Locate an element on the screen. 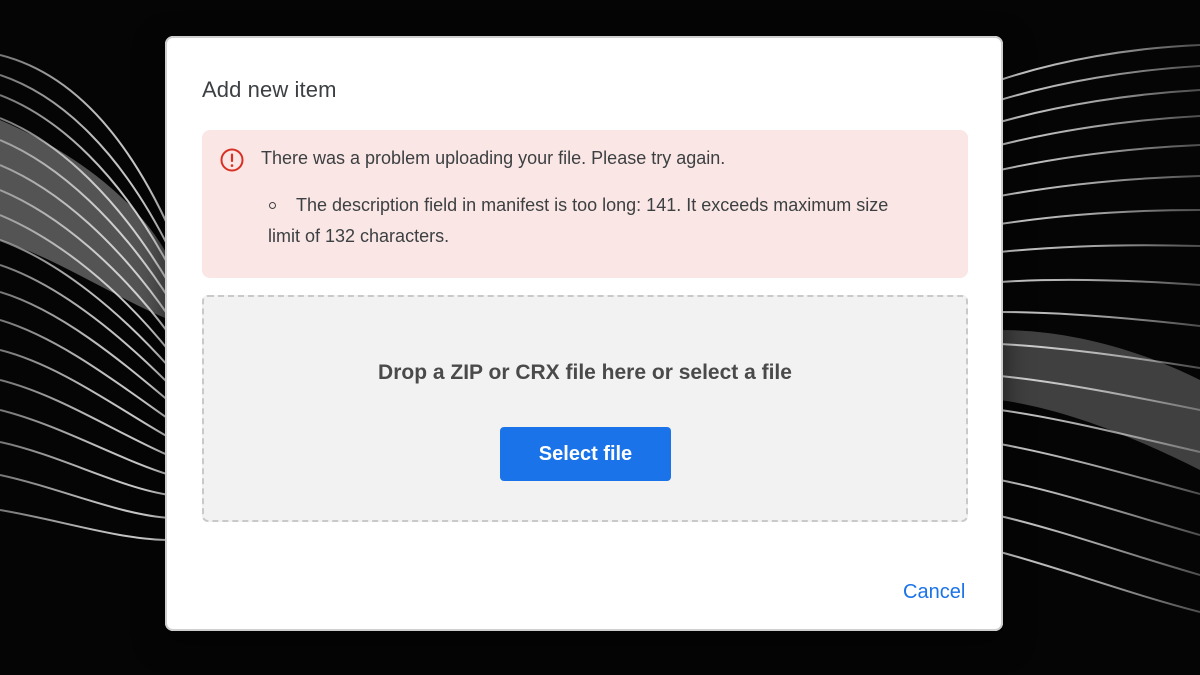 The image size is (1200, 675). select-file-button: Select file is located at coordinates (585, 454).